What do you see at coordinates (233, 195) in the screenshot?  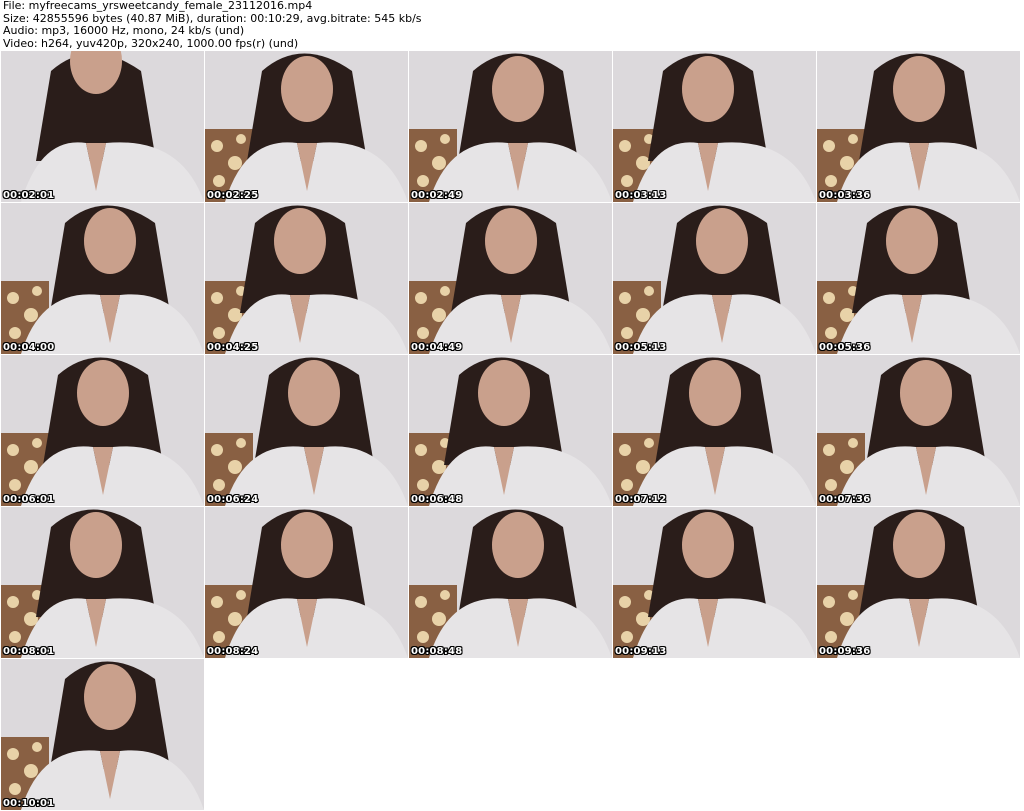 I see `frame-timestamp: 00:02:25` at bounding box center [233, 195].